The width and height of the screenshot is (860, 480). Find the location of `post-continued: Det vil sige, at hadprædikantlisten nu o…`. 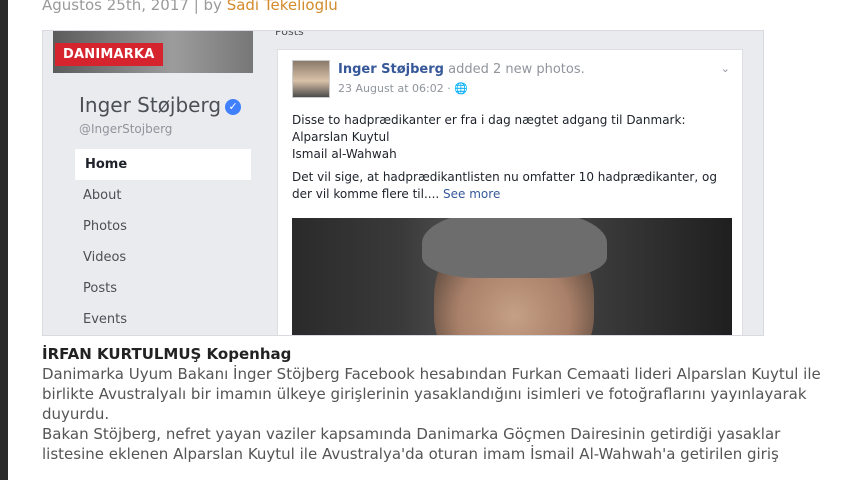

post-continued: Det vil sige, at hadprædikantlisten nu o… is located at coordinates (512, 186).